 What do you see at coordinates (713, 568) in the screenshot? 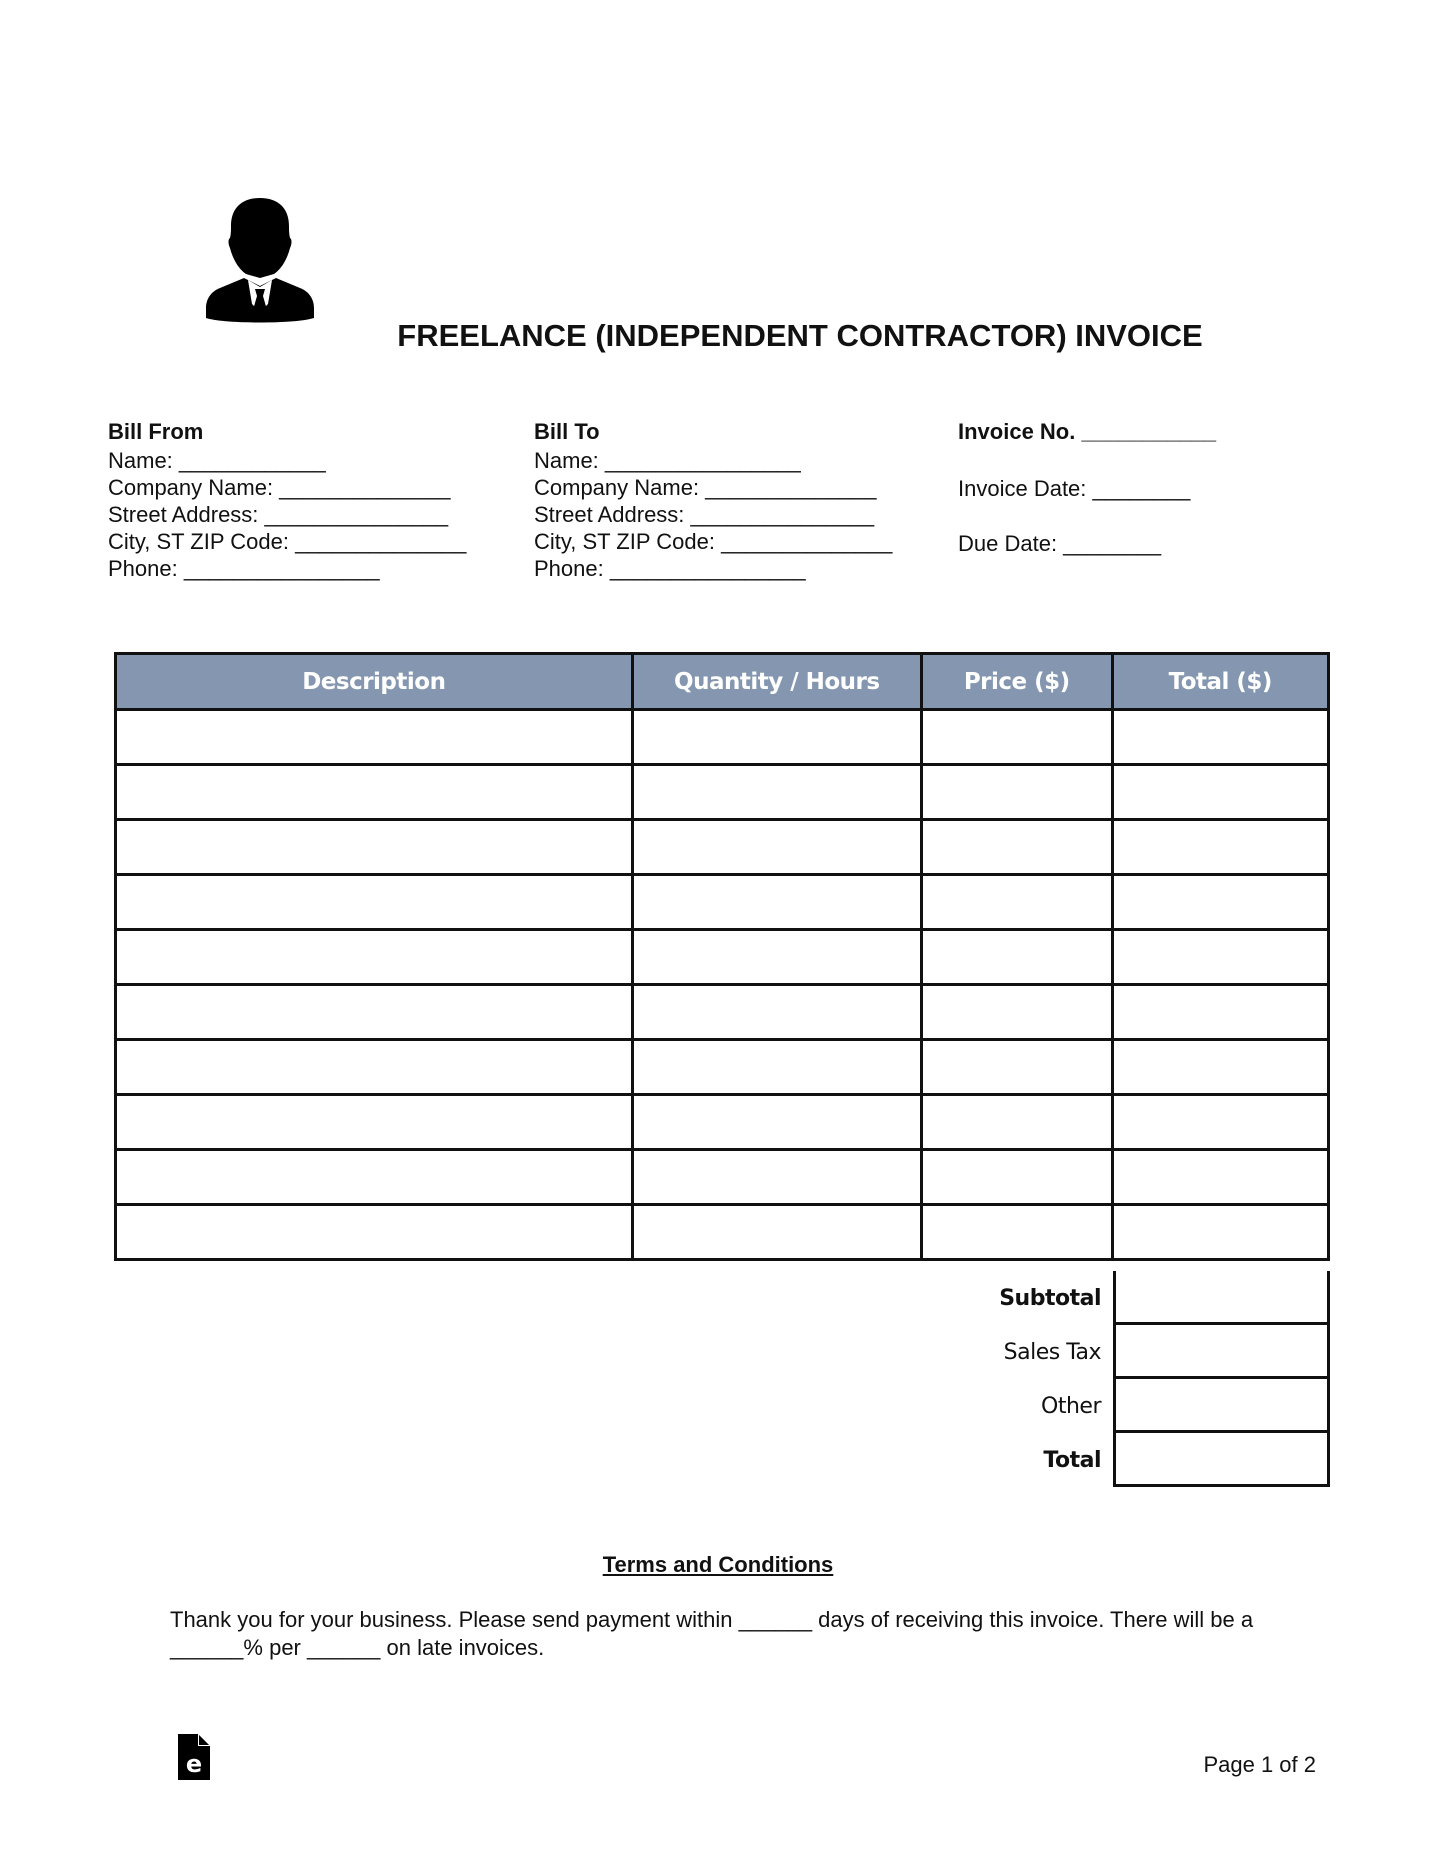
I see `bill-to-phone-field: Phone: ________________` at bounding box center [713, 568].